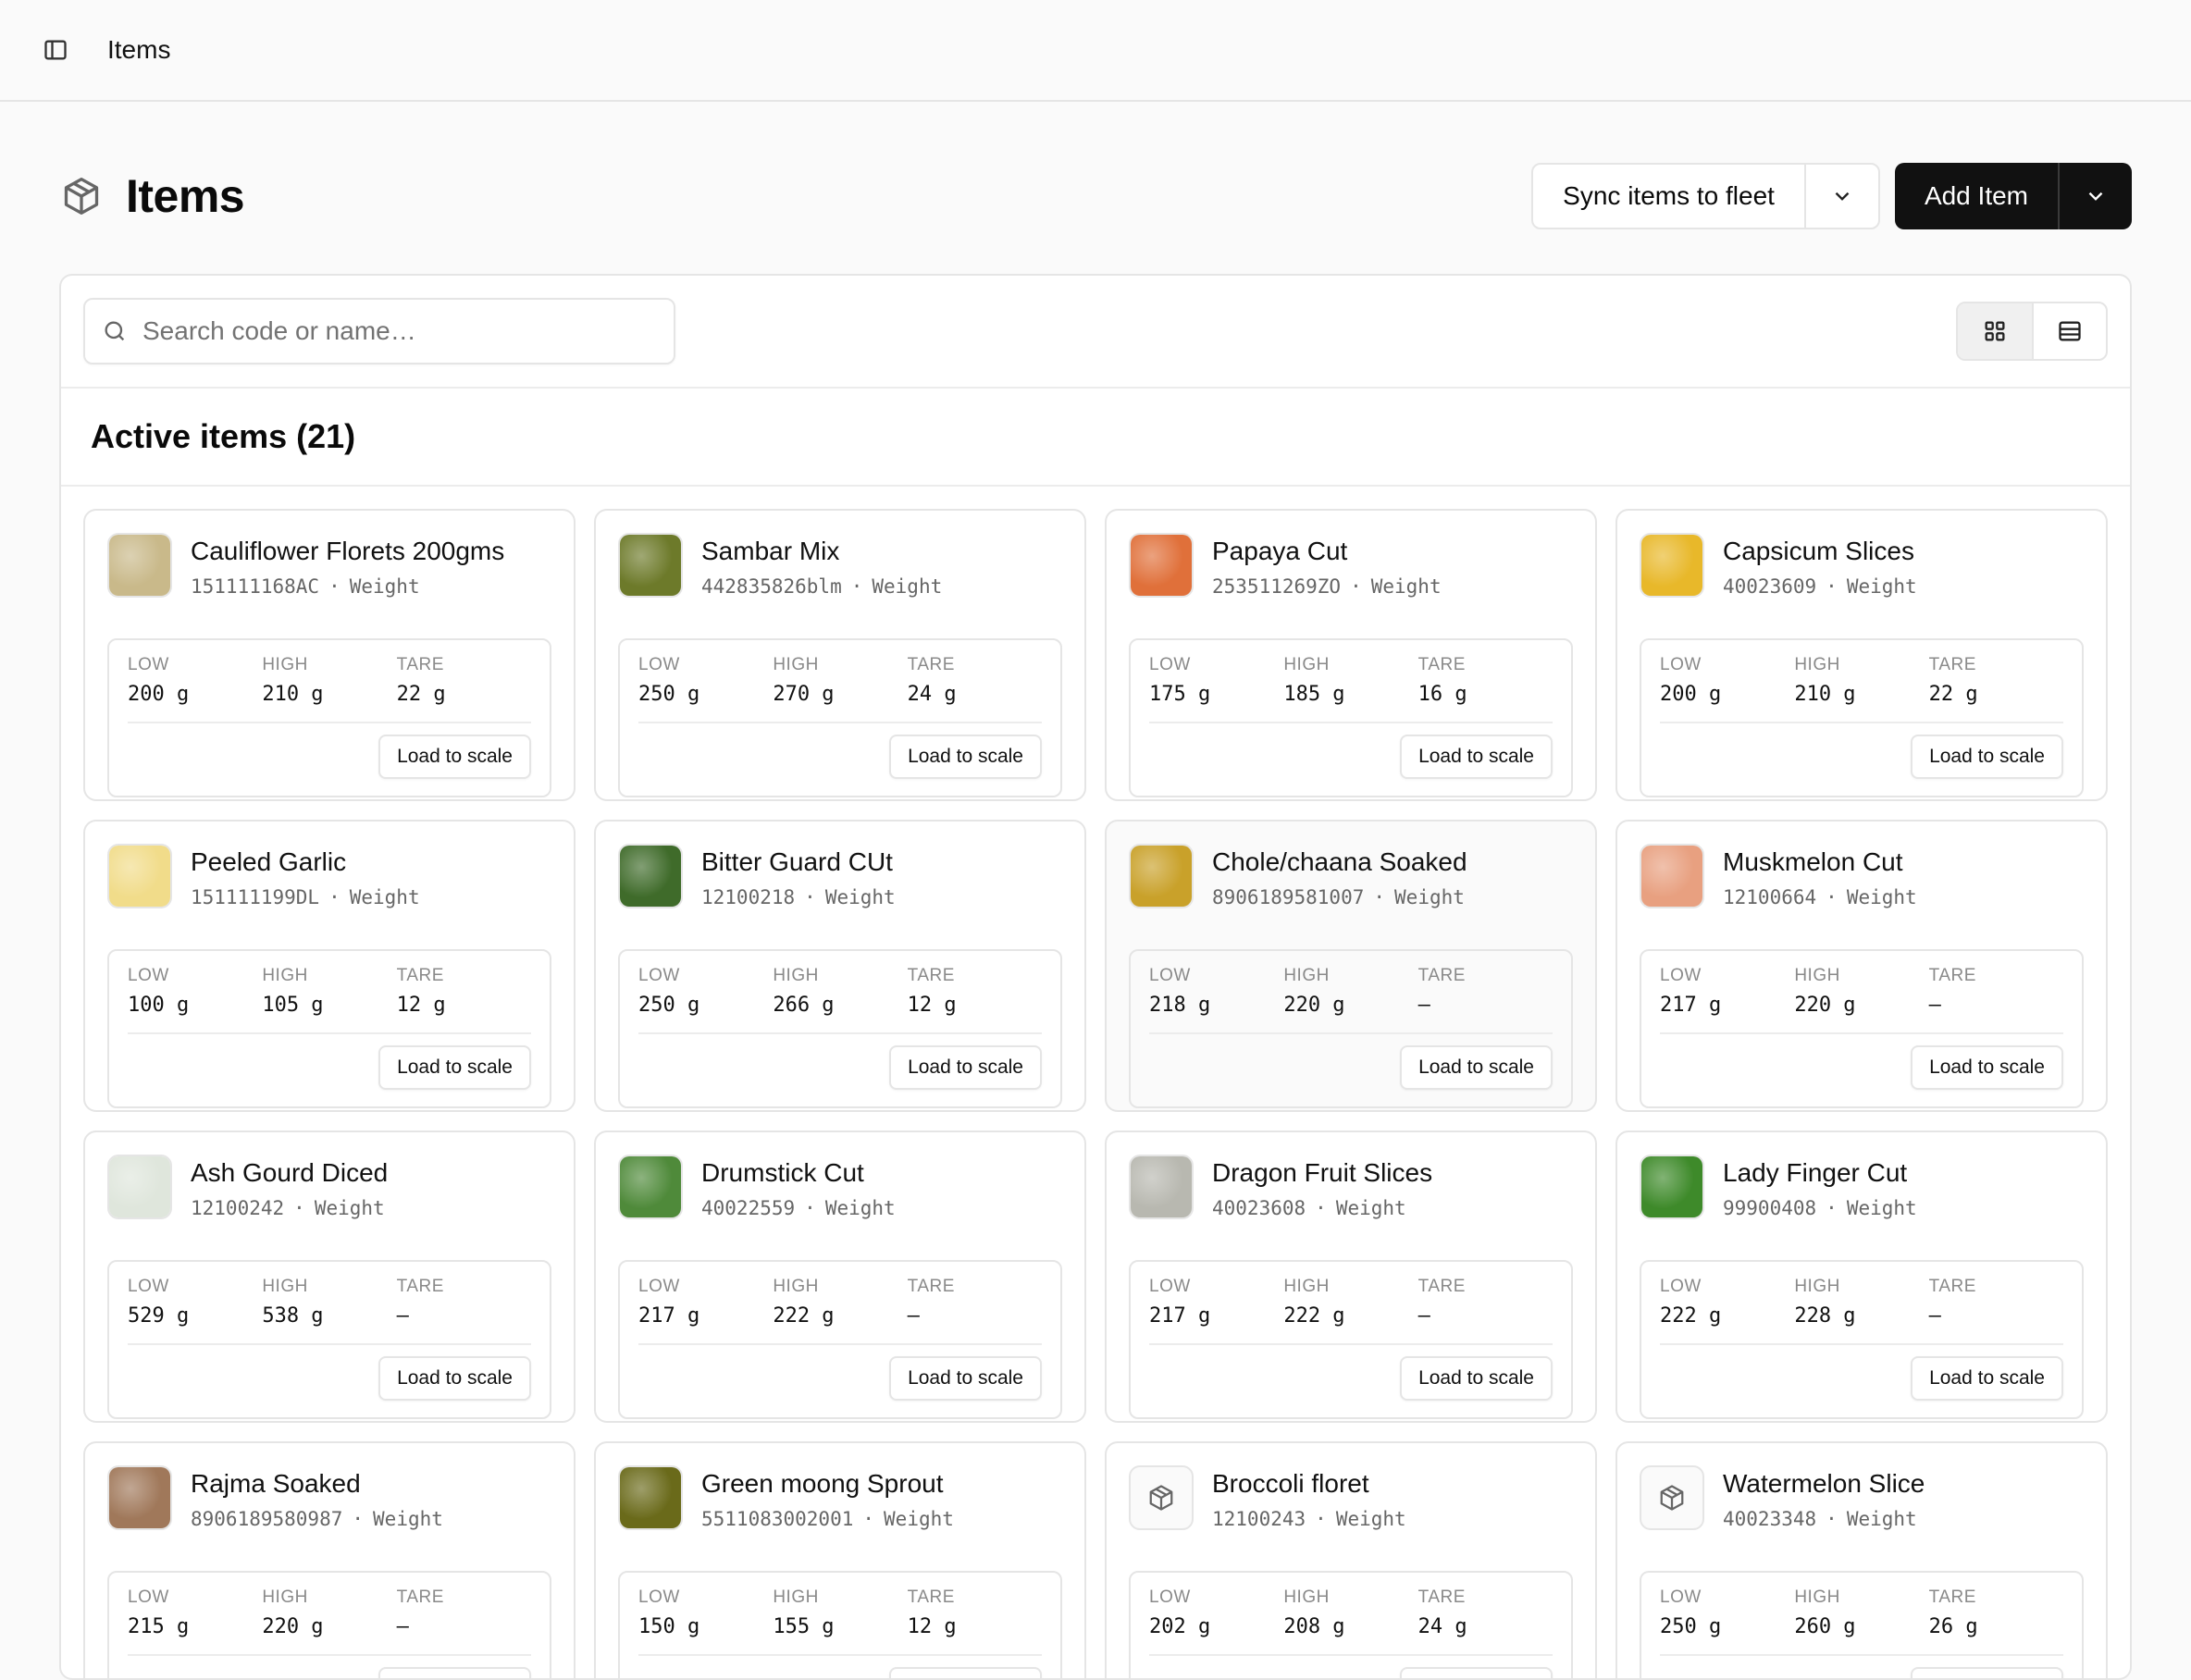 This screenshot has height=1680, width=2191. I want to click on items-toolbar, so click(1095, 332).